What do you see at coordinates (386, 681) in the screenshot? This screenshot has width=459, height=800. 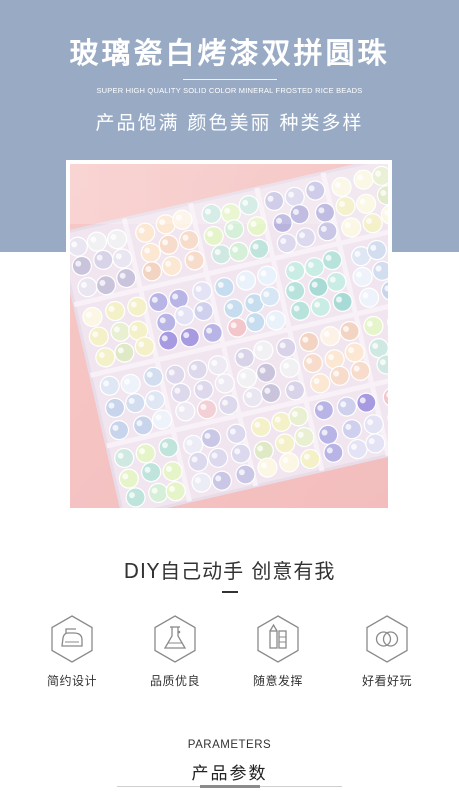 I see `feature-label: 好看好玩` at bounding box center [386, 681].